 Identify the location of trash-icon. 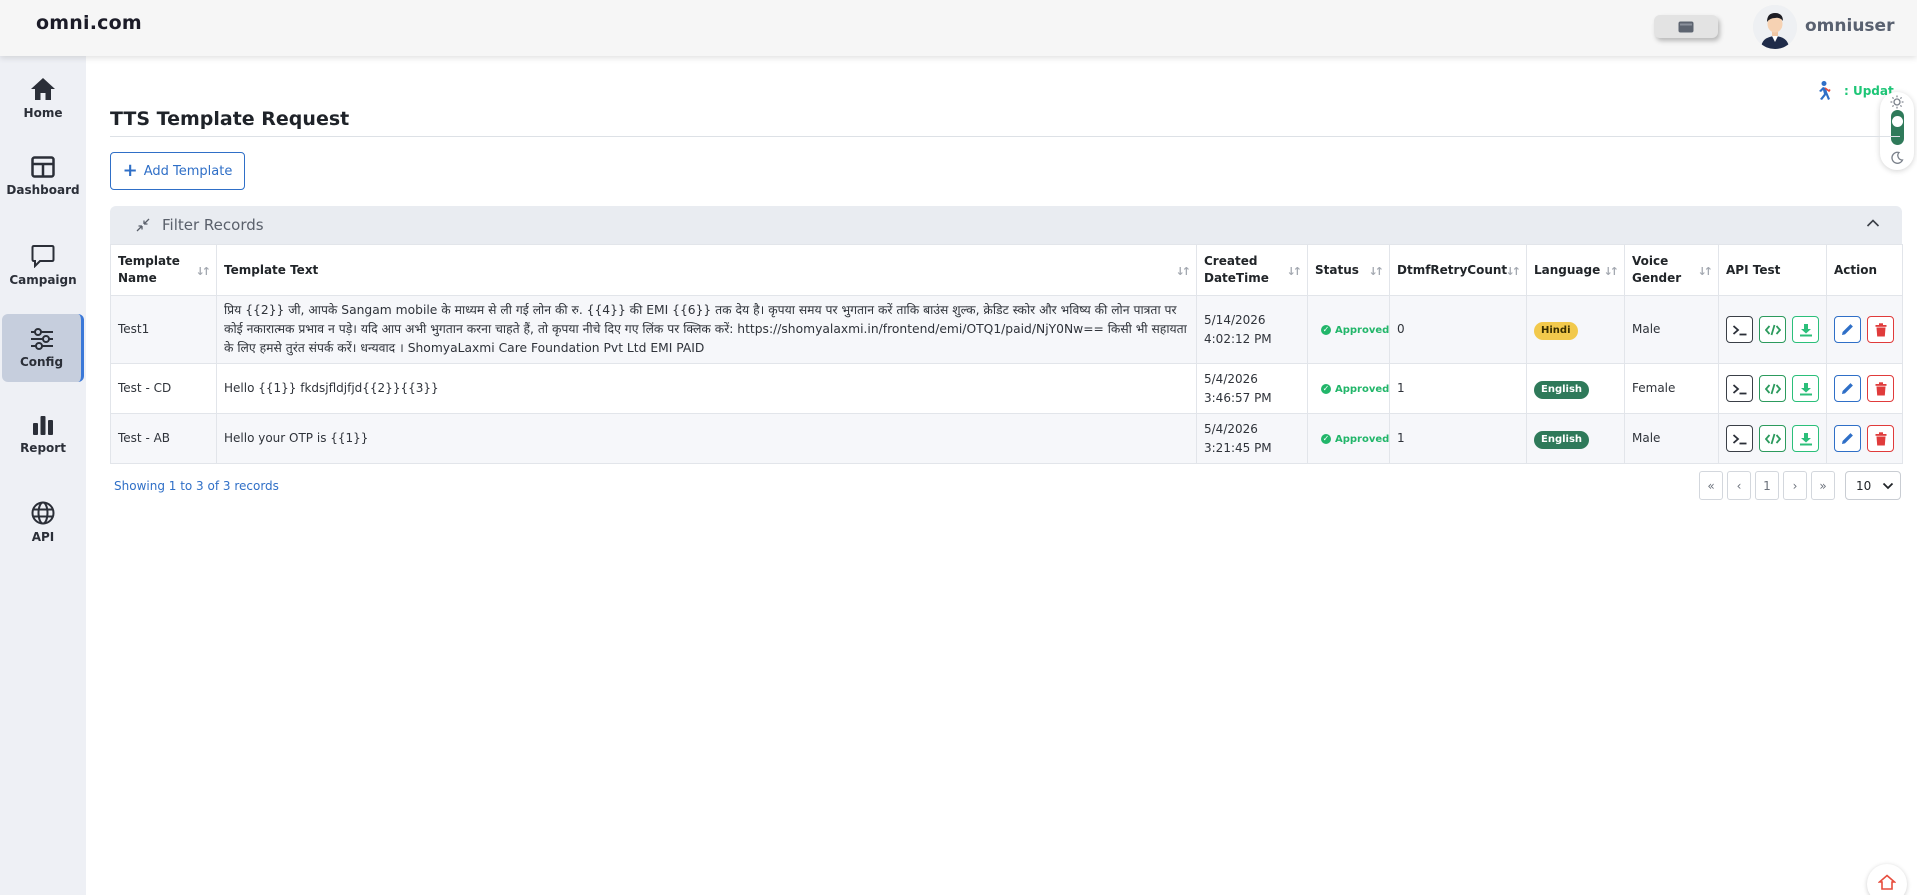
(1880, 438).